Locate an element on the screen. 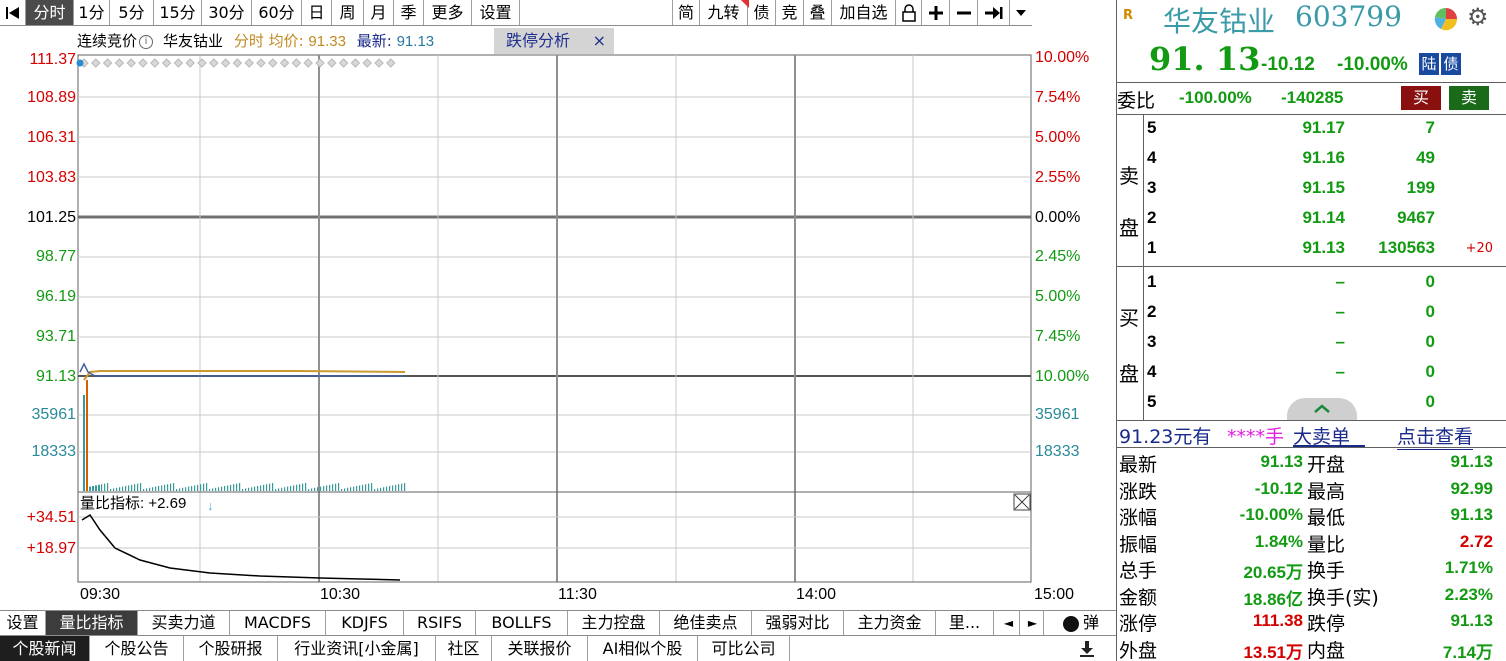 The width and height of the screenshot is (1506, 661). axis-right-label: 7.54% is located at coordinates (1058, 97).